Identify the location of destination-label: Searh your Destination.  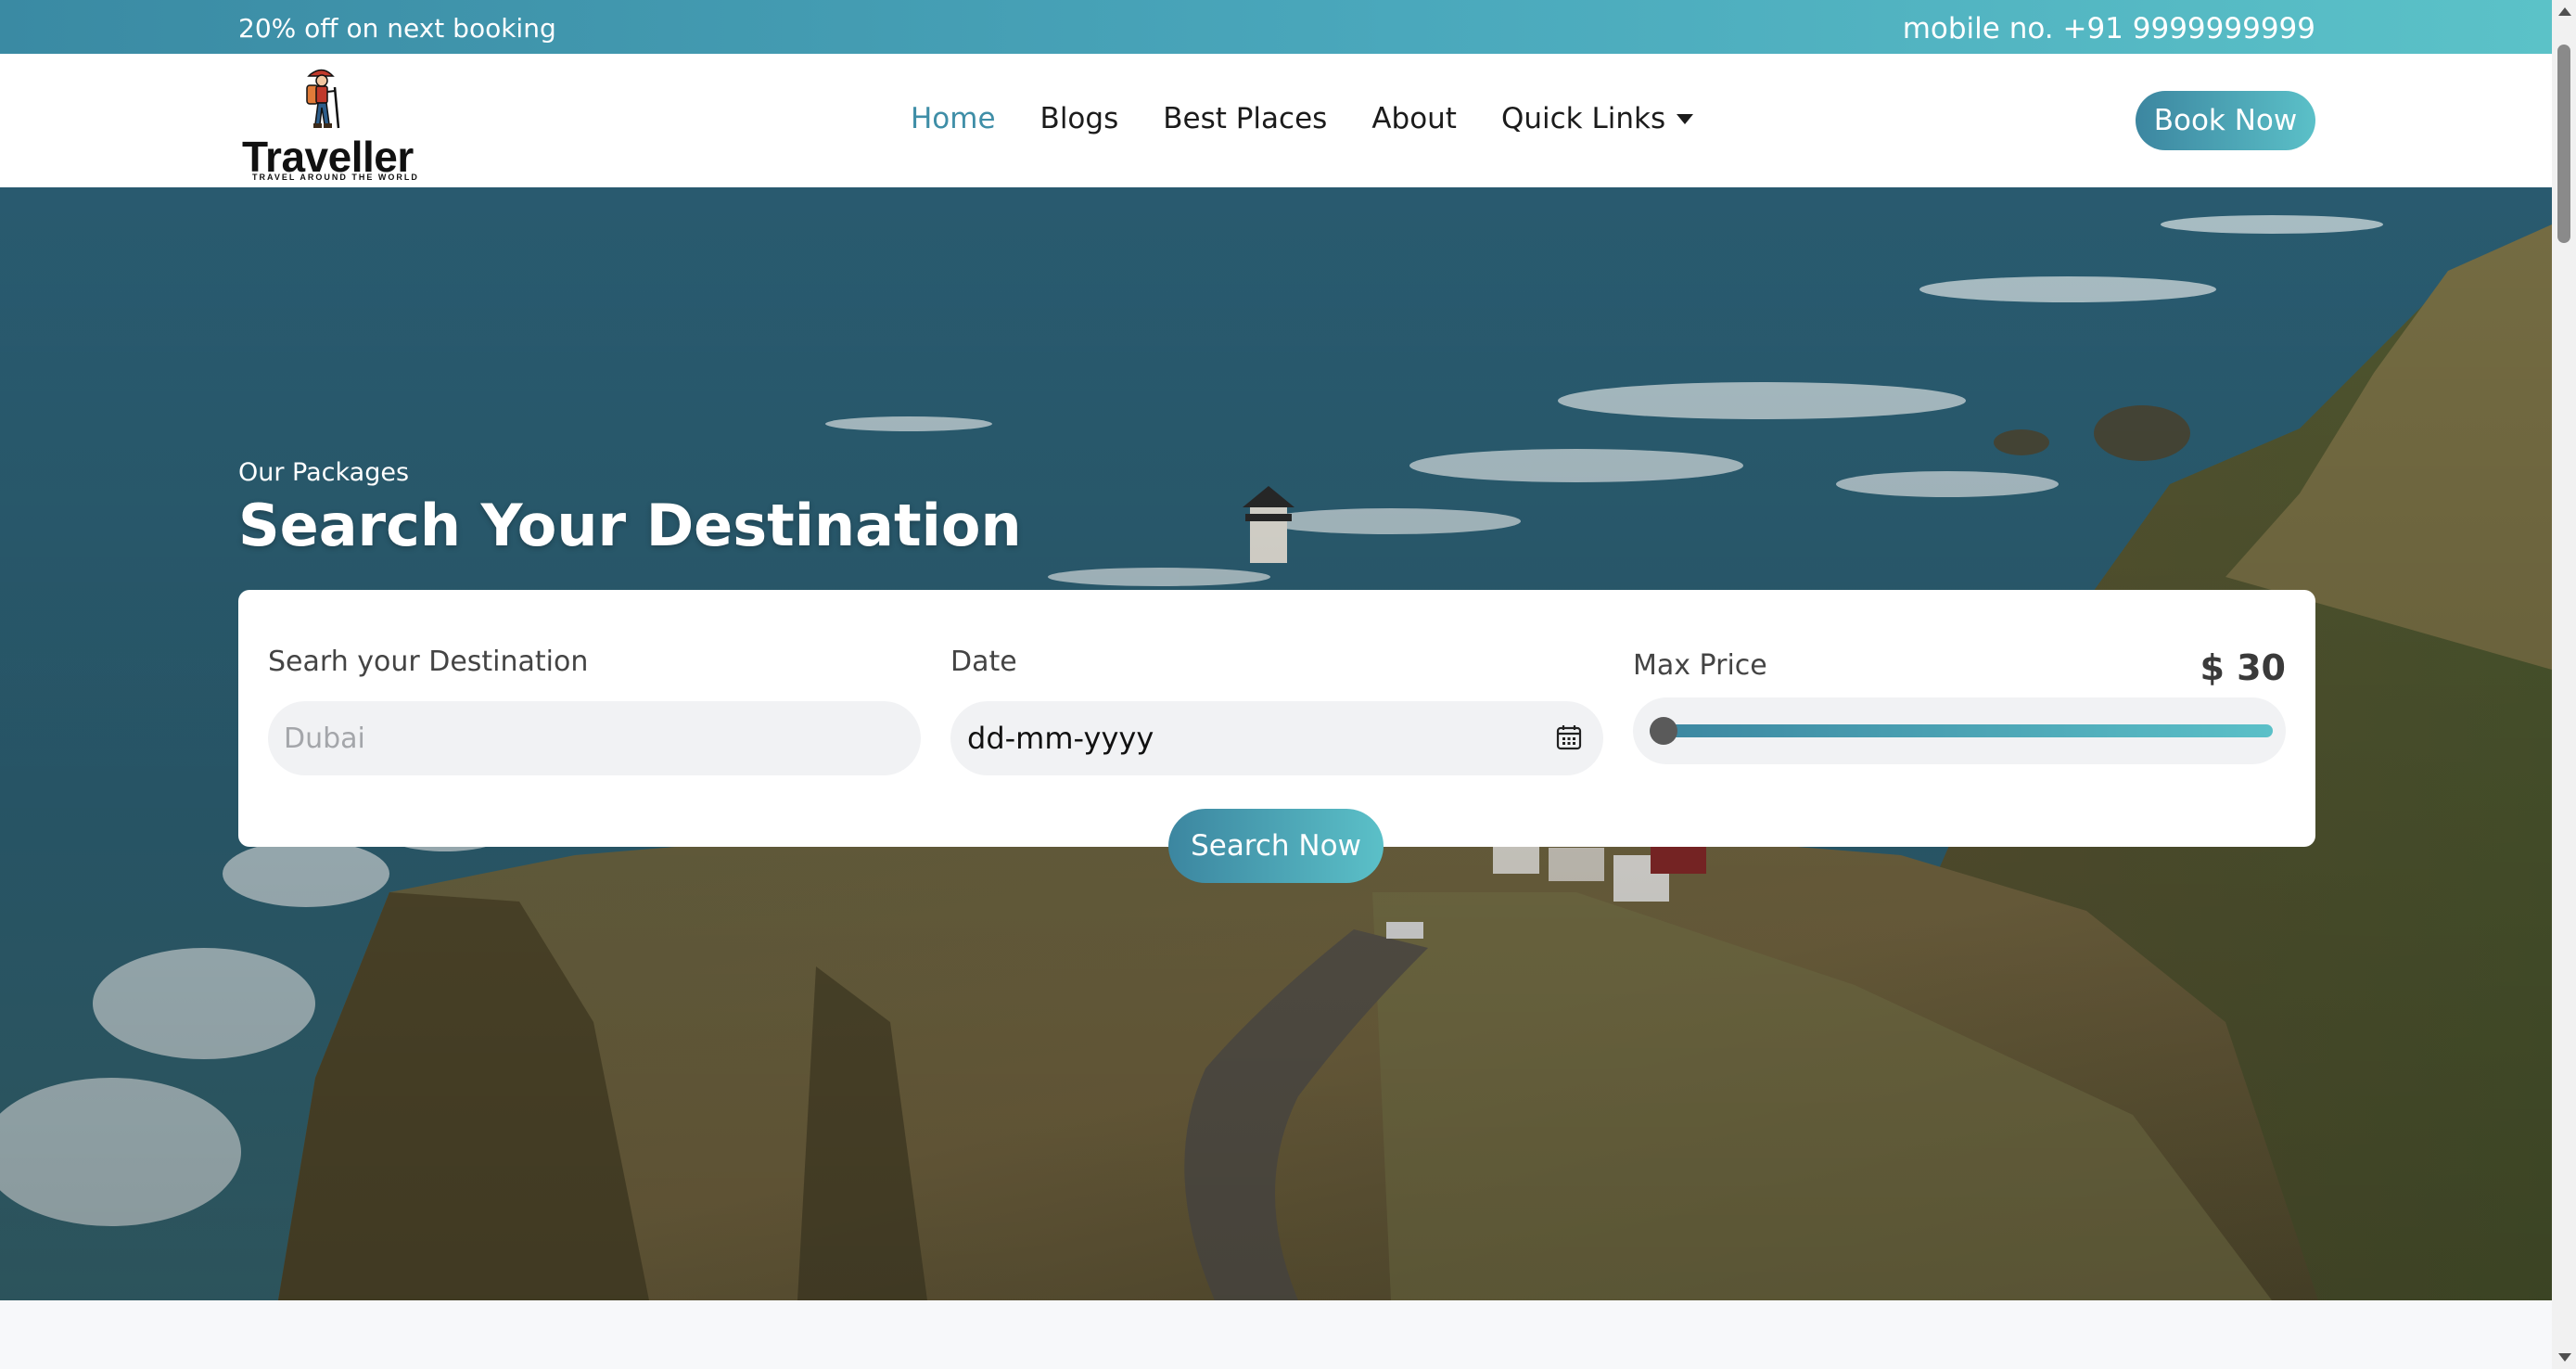
(428, 662).